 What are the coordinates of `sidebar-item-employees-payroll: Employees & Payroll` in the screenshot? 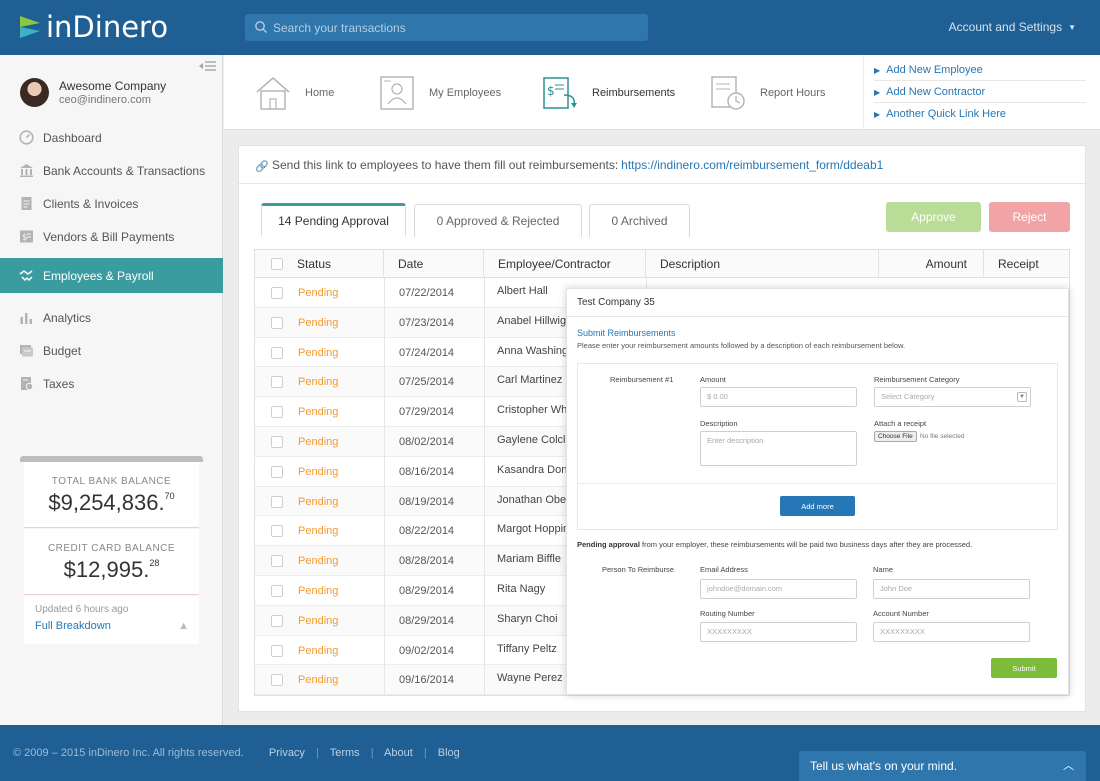 It's located at (111, 275).